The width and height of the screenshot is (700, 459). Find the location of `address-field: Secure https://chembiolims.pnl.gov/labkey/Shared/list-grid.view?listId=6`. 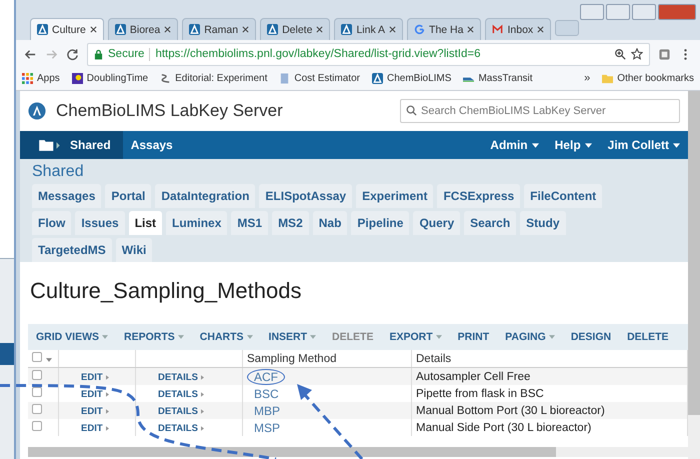

address-field: Secure https://chembiolims.pnl.gov/labkey/Shared/list-grid.view?listId=6 is located at coordinates (368, 54).